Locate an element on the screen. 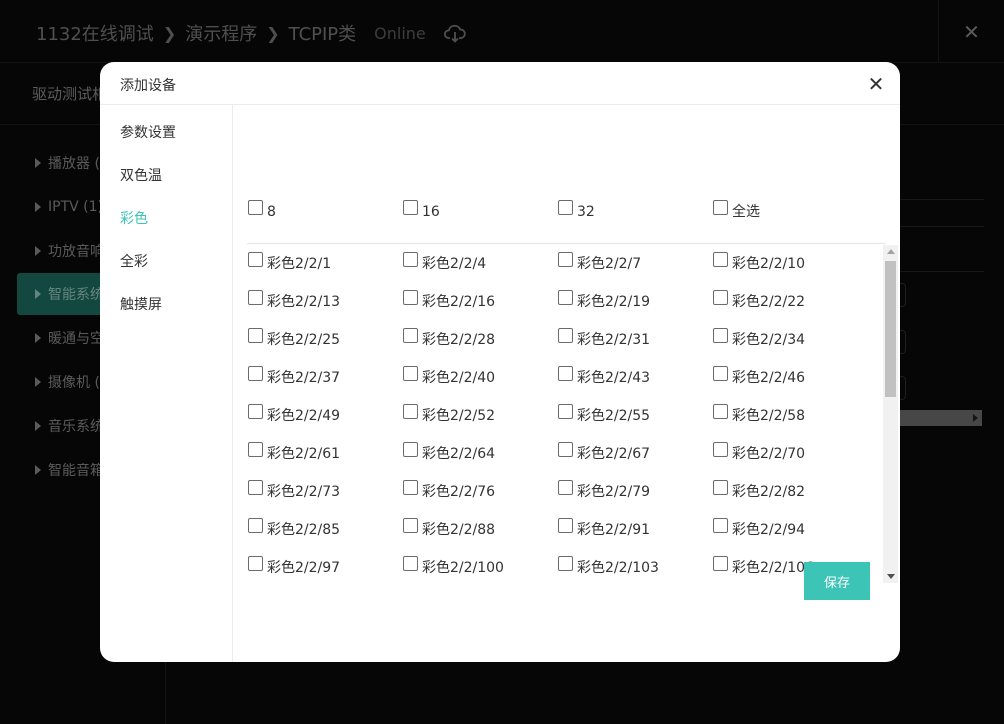  vertical-scrollbar is located at coordinates (890, 414).